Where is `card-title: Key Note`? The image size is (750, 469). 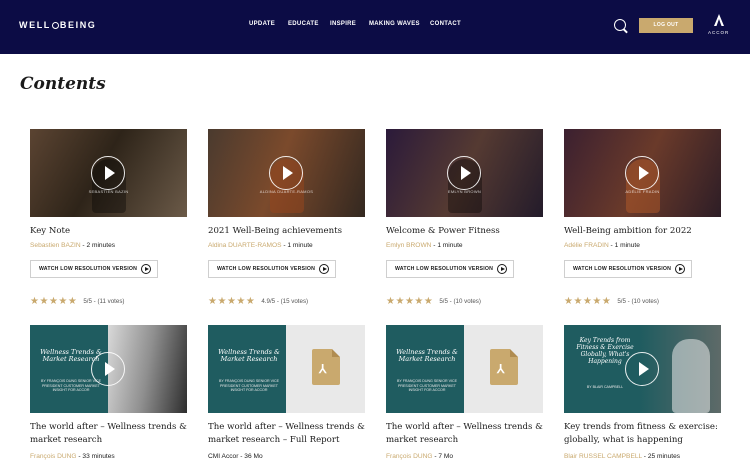
card-title: Key Note is located at coordinates (110, 231).